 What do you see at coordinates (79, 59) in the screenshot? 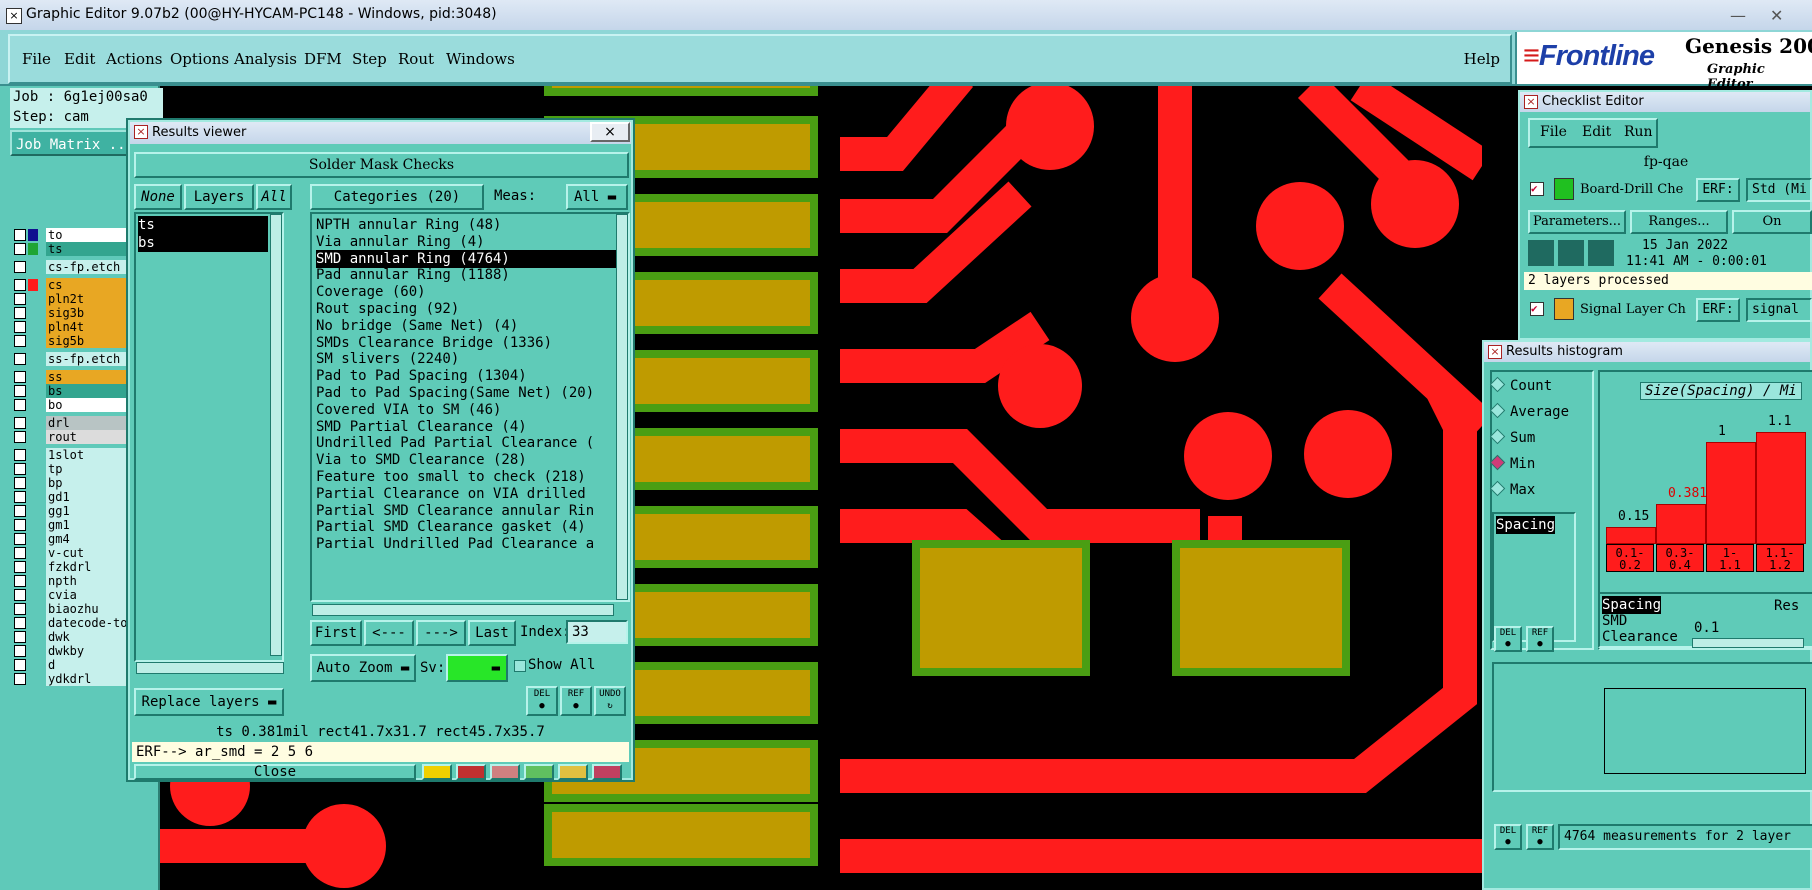
I see `menu-edit: Edit` at bounding box center [79, 59].